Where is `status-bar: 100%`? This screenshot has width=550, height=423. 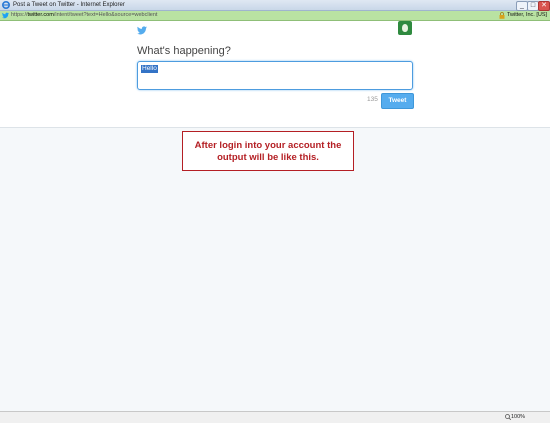
status-bar: 100% is located at coordinates (275, 417).